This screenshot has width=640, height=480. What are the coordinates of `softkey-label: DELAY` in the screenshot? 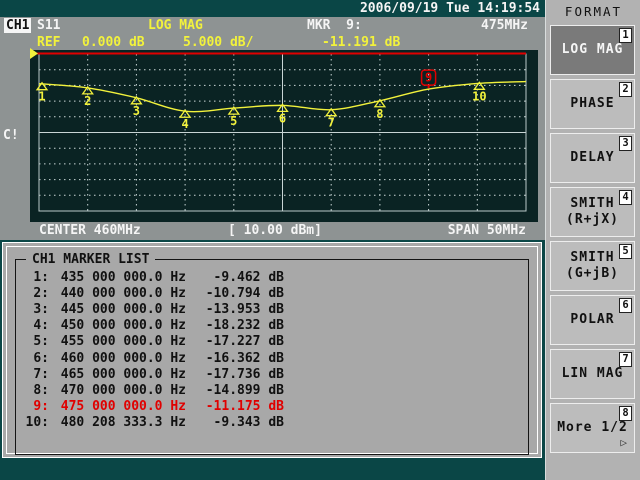 It's located at (592, 157).